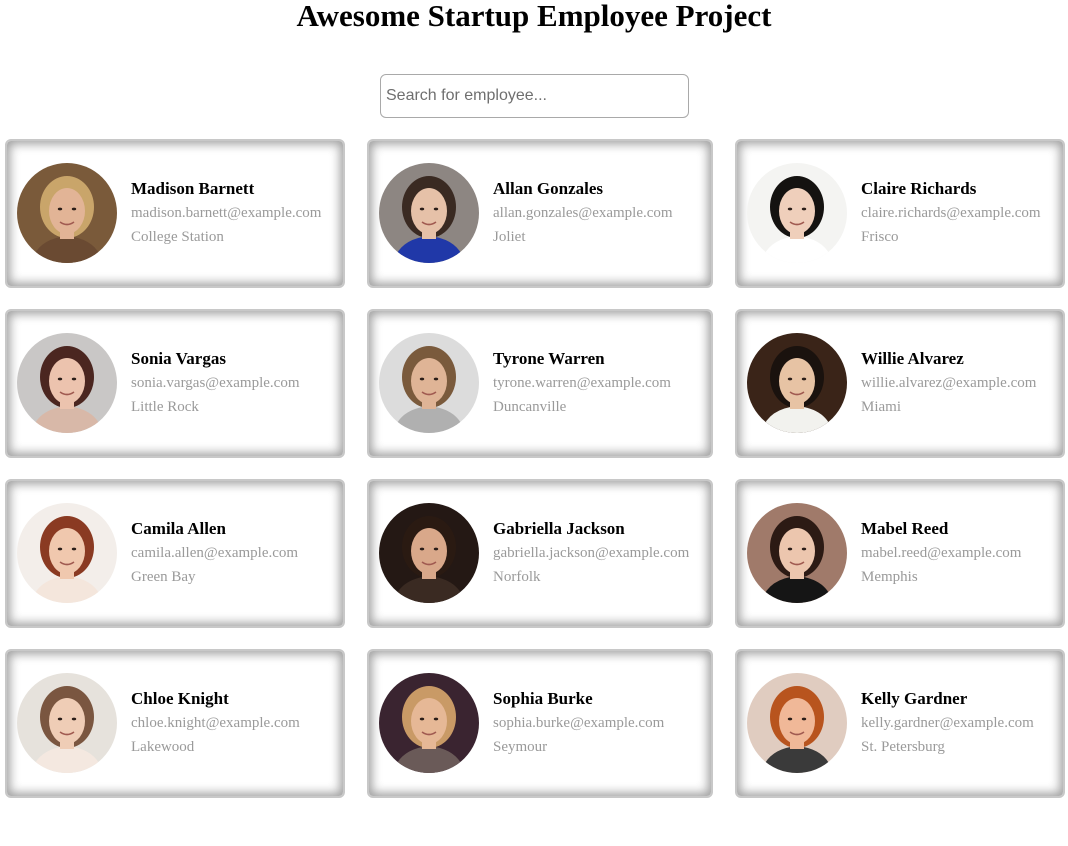  I want to click on employee-email: mabel.reed@example.com, so click(941, 553).